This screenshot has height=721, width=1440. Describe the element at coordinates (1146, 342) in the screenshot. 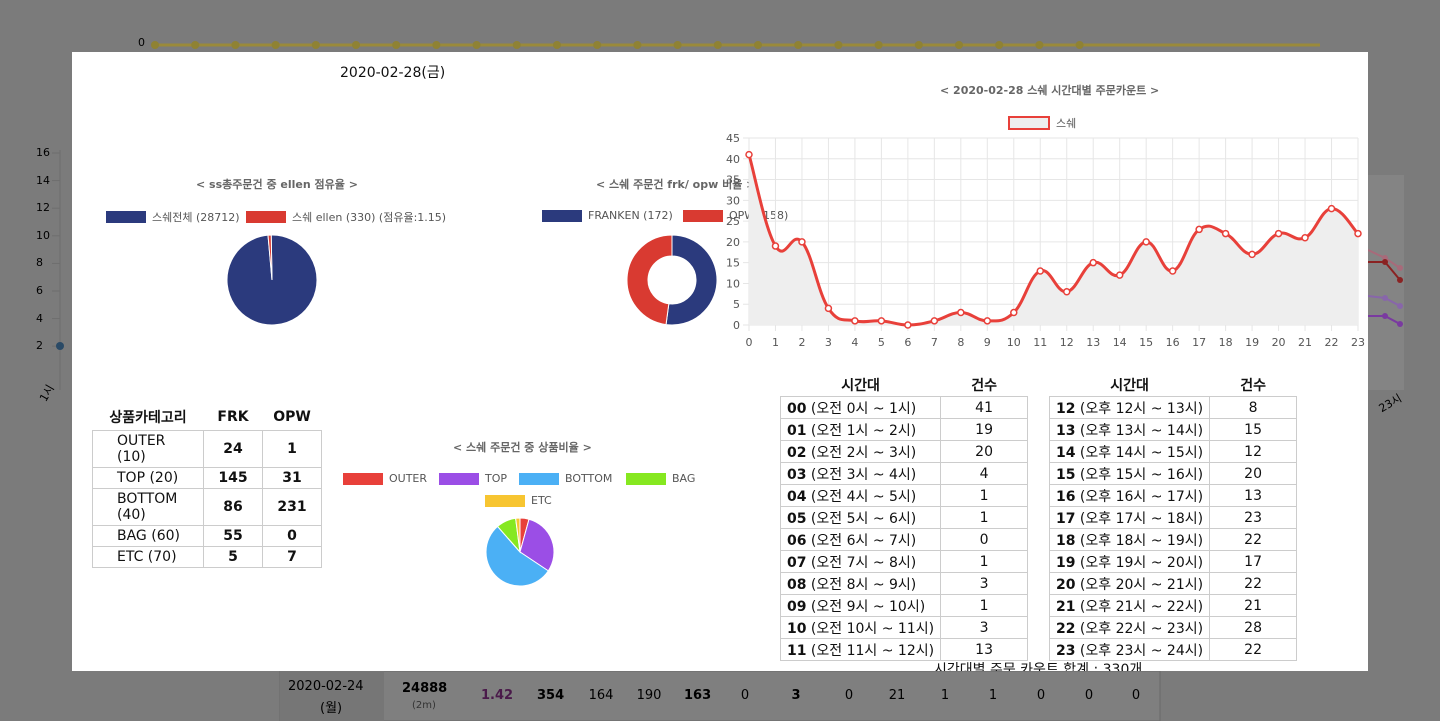

I see `x-tick-label: 15` at that location.